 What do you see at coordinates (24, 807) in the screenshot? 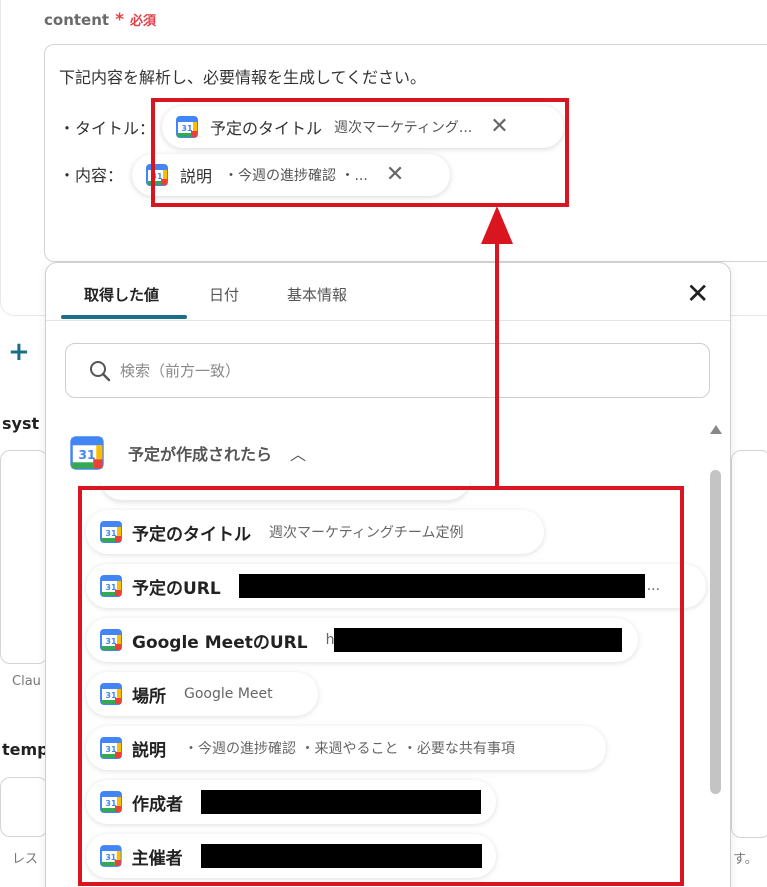
I see `temperature-input` at bounding box center [24, 807].